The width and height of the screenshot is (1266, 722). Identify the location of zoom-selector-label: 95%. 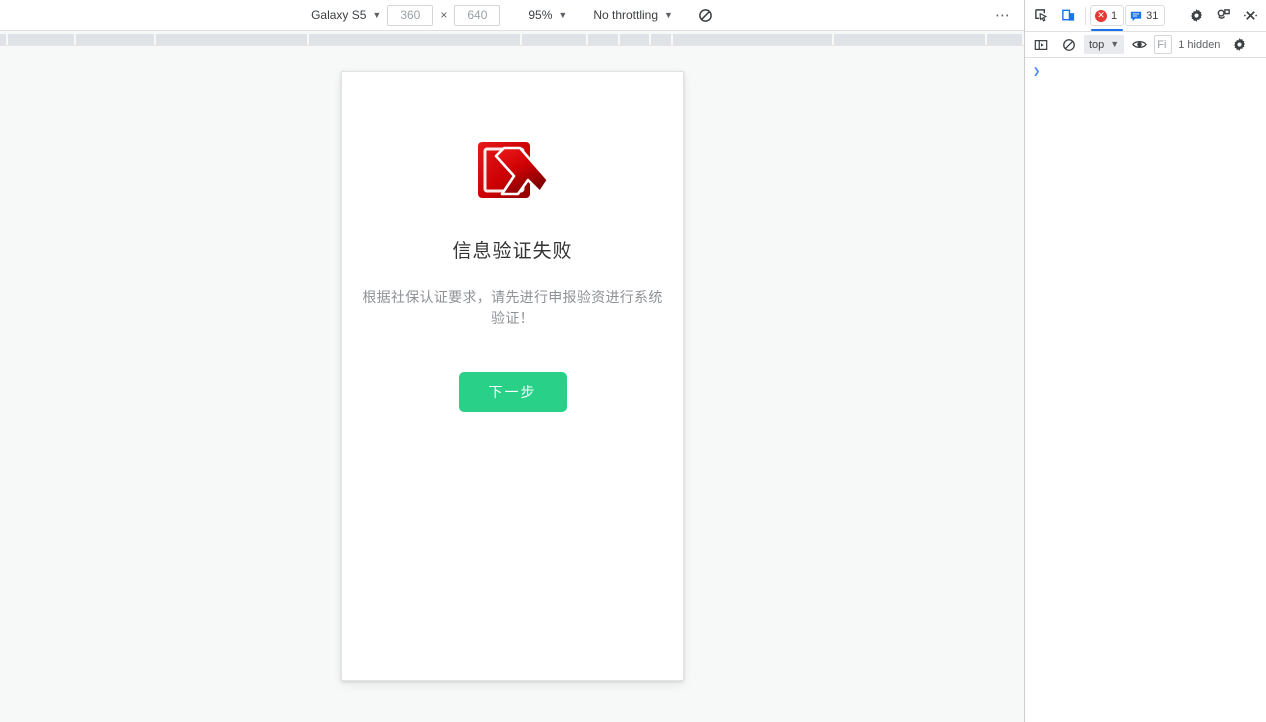
(540, 15).